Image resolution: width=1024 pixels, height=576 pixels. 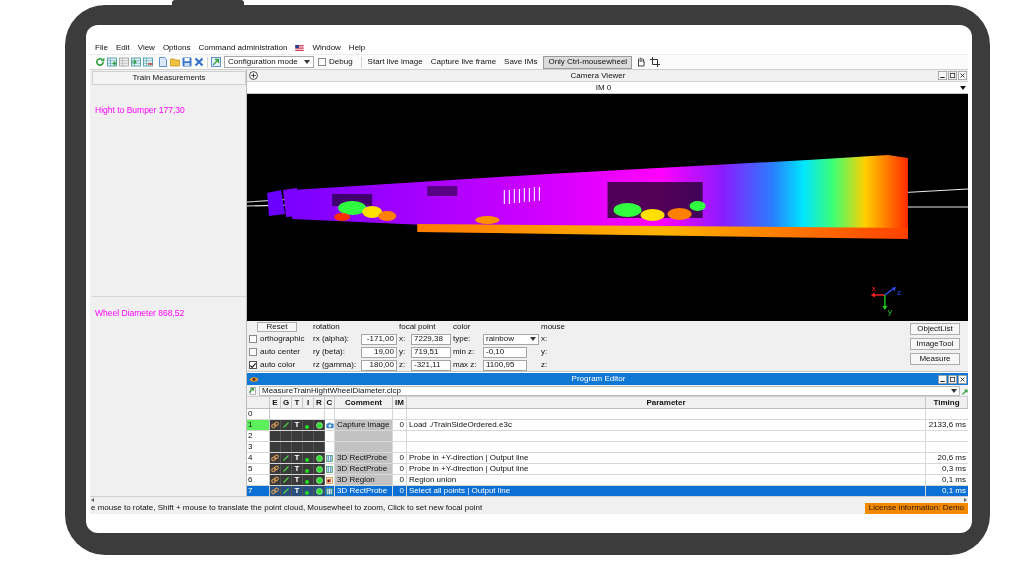 What do you see at coordinates (379, 352) in the screenshot?
I see `input-field: 19,00` at bounding box center [379, 352].